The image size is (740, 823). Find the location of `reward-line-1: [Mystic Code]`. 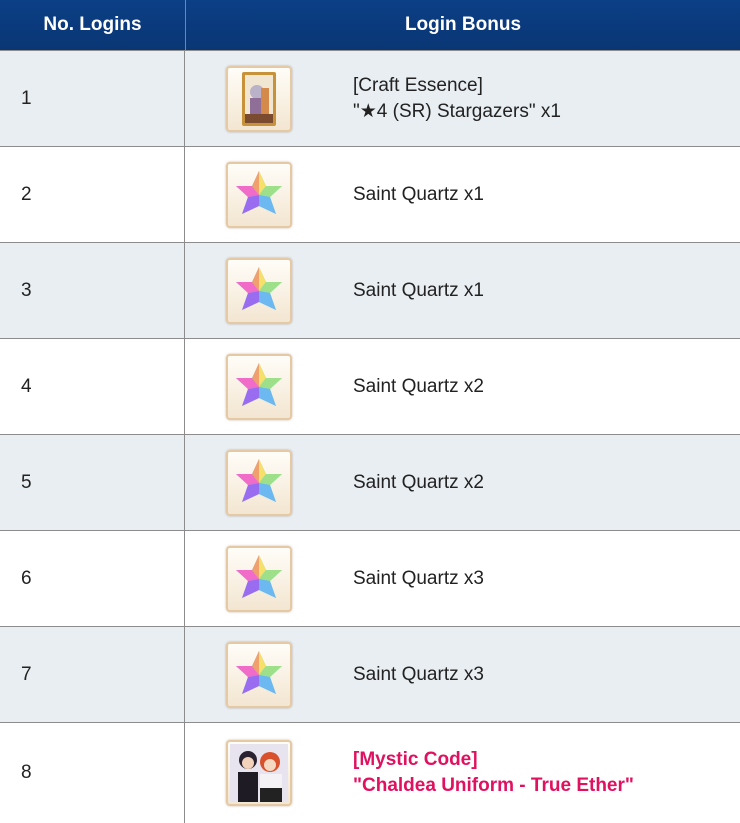

reward-line-1: [Mystic Code] is located at coordinates (415, 759).